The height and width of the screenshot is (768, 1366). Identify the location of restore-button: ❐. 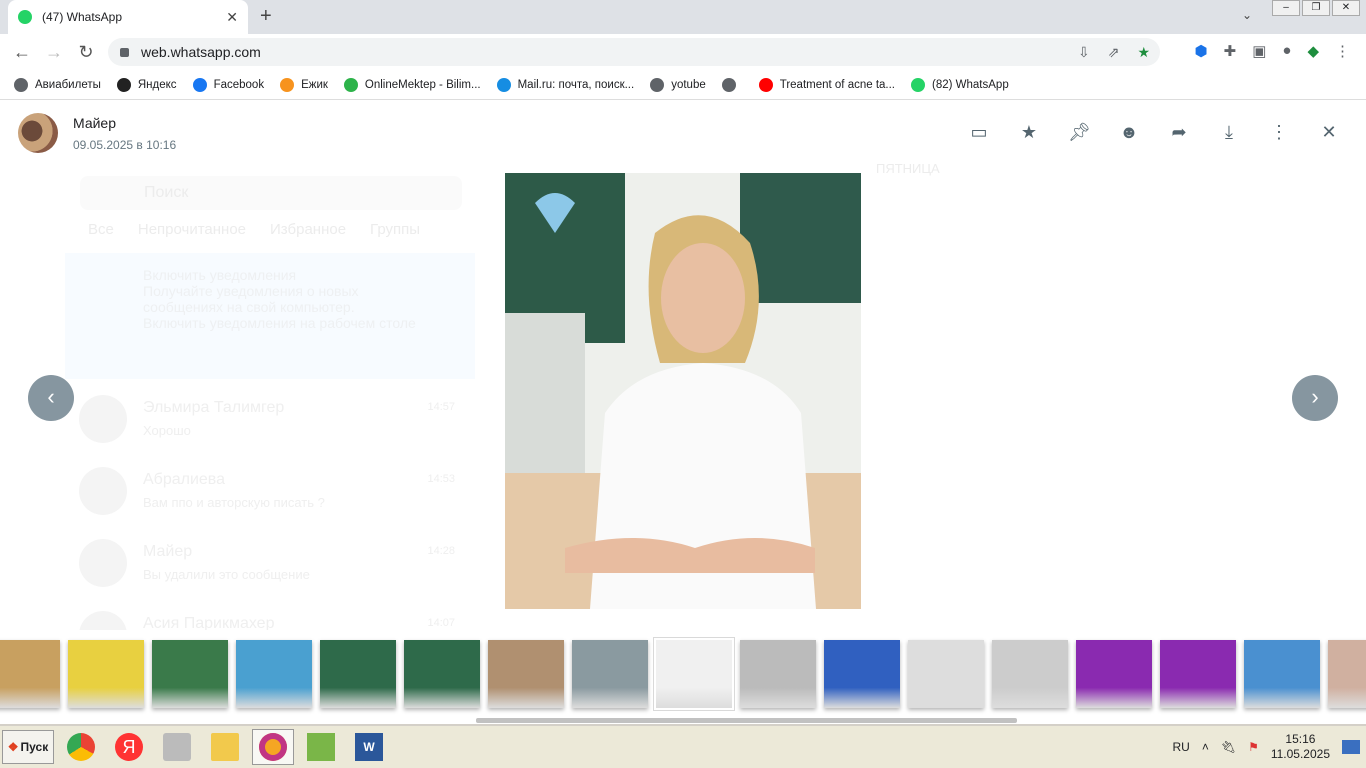
(1316, 8).